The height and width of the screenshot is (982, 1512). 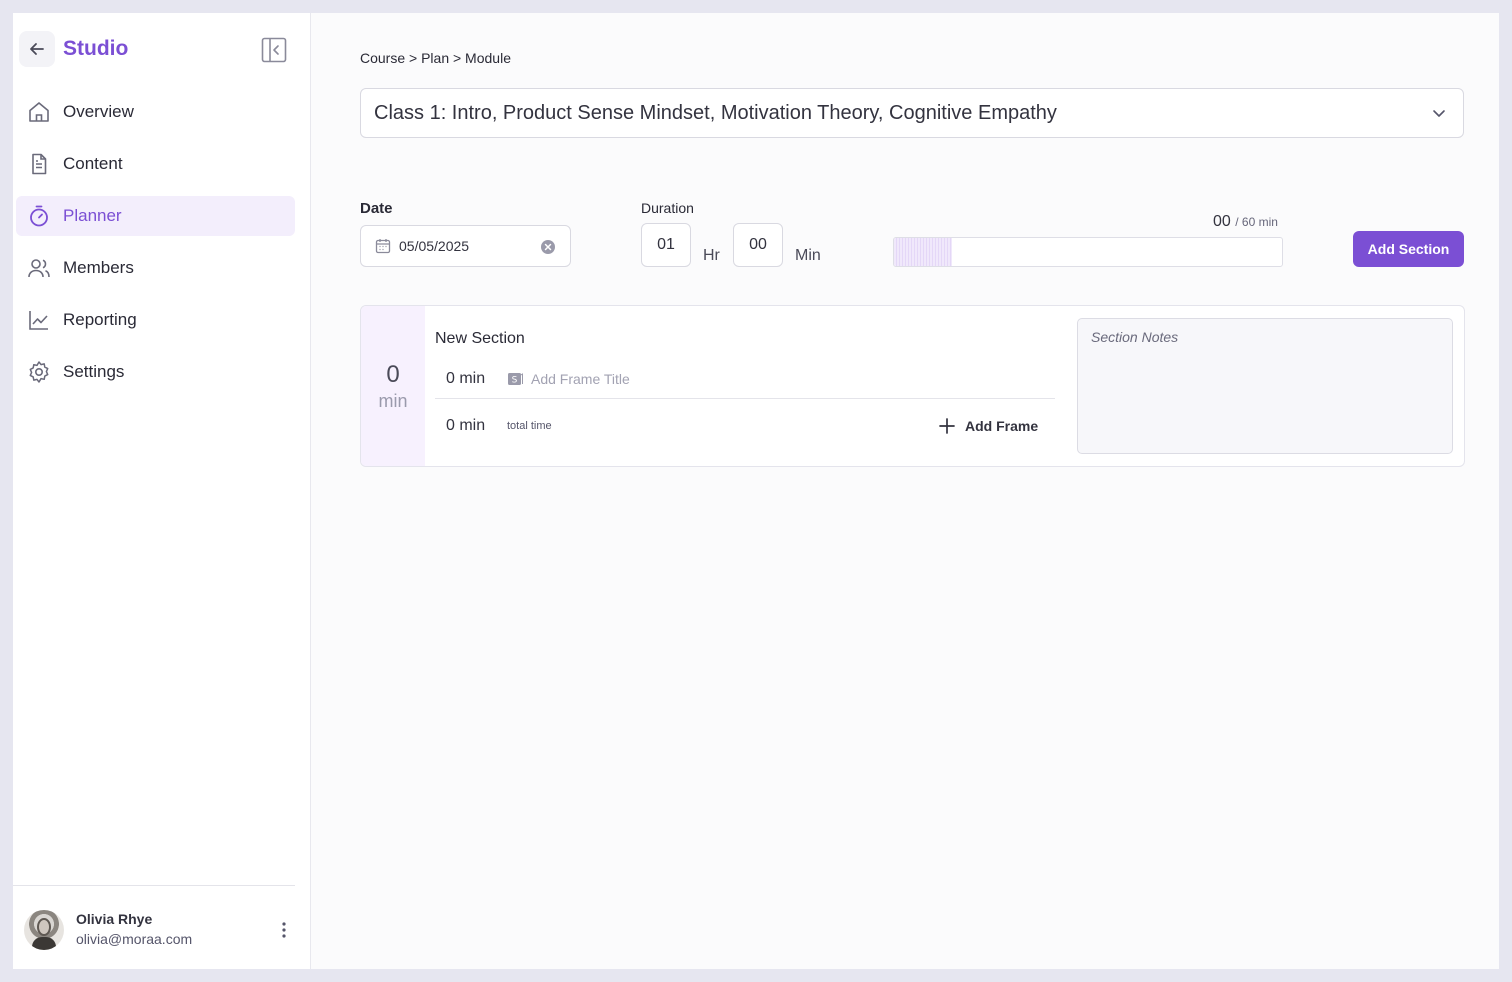 I want to click on frame-minutes: 0 min, so click(x=465, y=379).